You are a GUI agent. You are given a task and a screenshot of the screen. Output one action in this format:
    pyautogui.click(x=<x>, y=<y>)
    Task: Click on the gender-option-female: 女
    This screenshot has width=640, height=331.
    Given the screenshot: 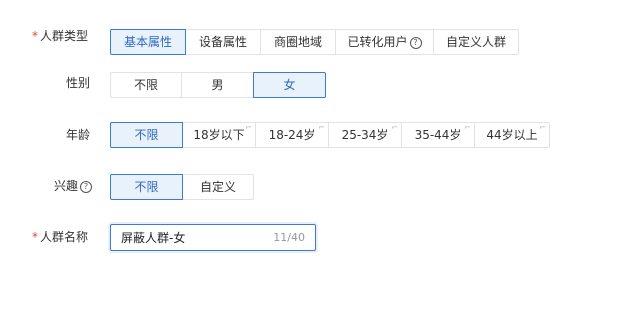 What is the action you would take?
    pyautogui.click(x=289, y=85)
    